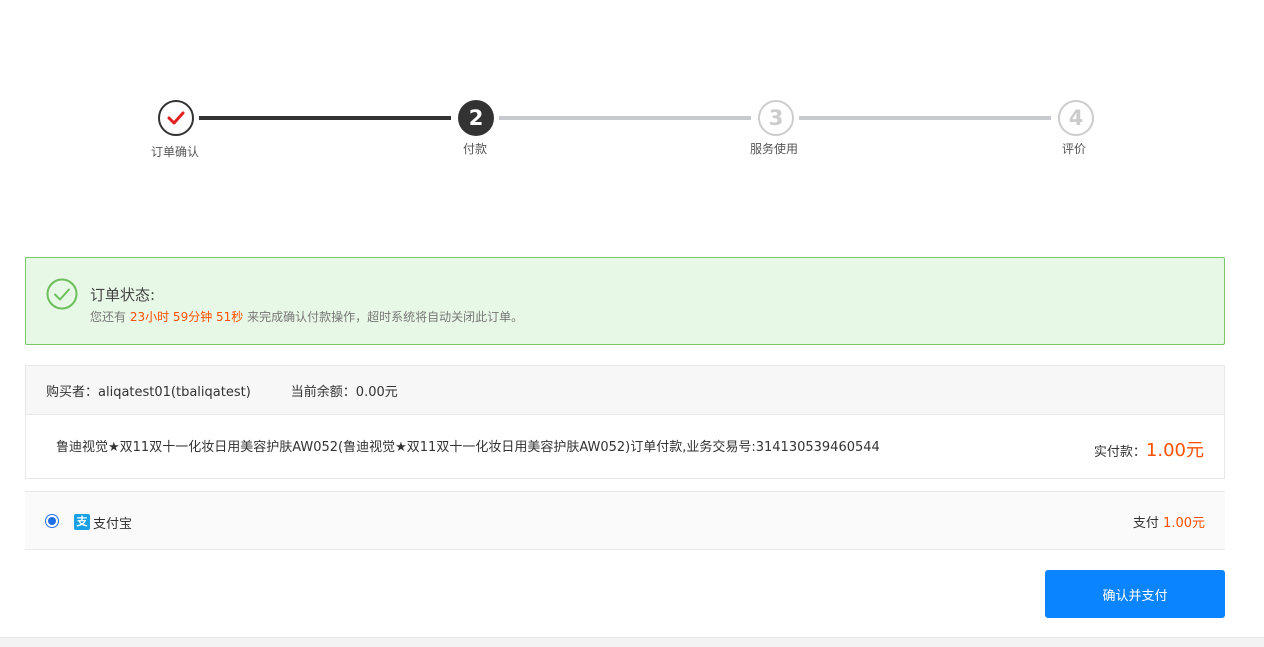 This screenshot has width=1264, height=647. I want to click on actual-payment-amount: 实付款： 1.00元, so click(1149, 449).